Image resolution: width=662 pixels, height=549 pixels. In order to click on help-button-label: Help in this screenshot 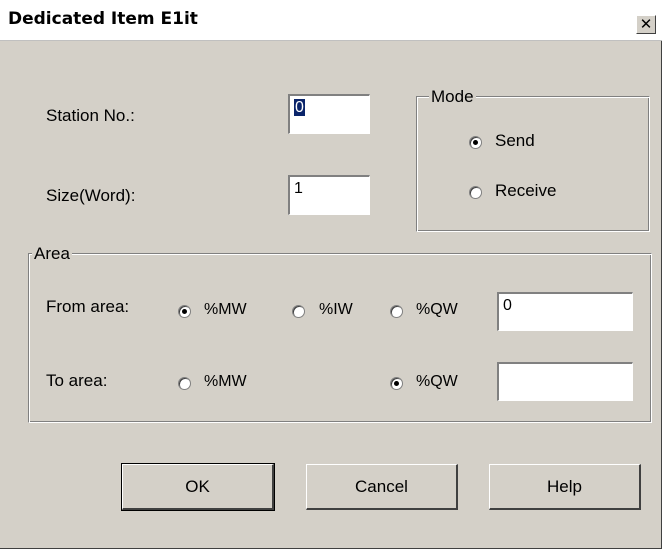, I will do `click(564, 486)`.